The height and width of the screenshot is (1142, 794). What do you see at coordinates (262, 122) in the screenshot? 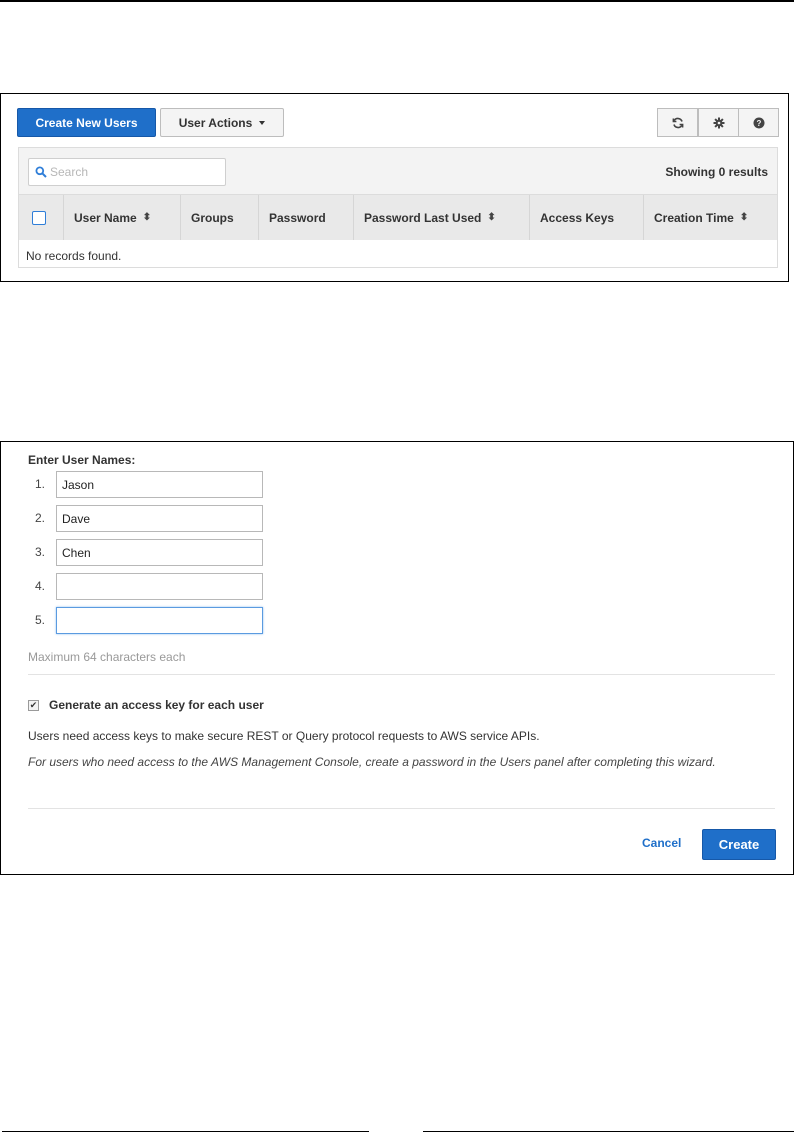
I see `chevron-down-icon` at bounding box center [262, 122].